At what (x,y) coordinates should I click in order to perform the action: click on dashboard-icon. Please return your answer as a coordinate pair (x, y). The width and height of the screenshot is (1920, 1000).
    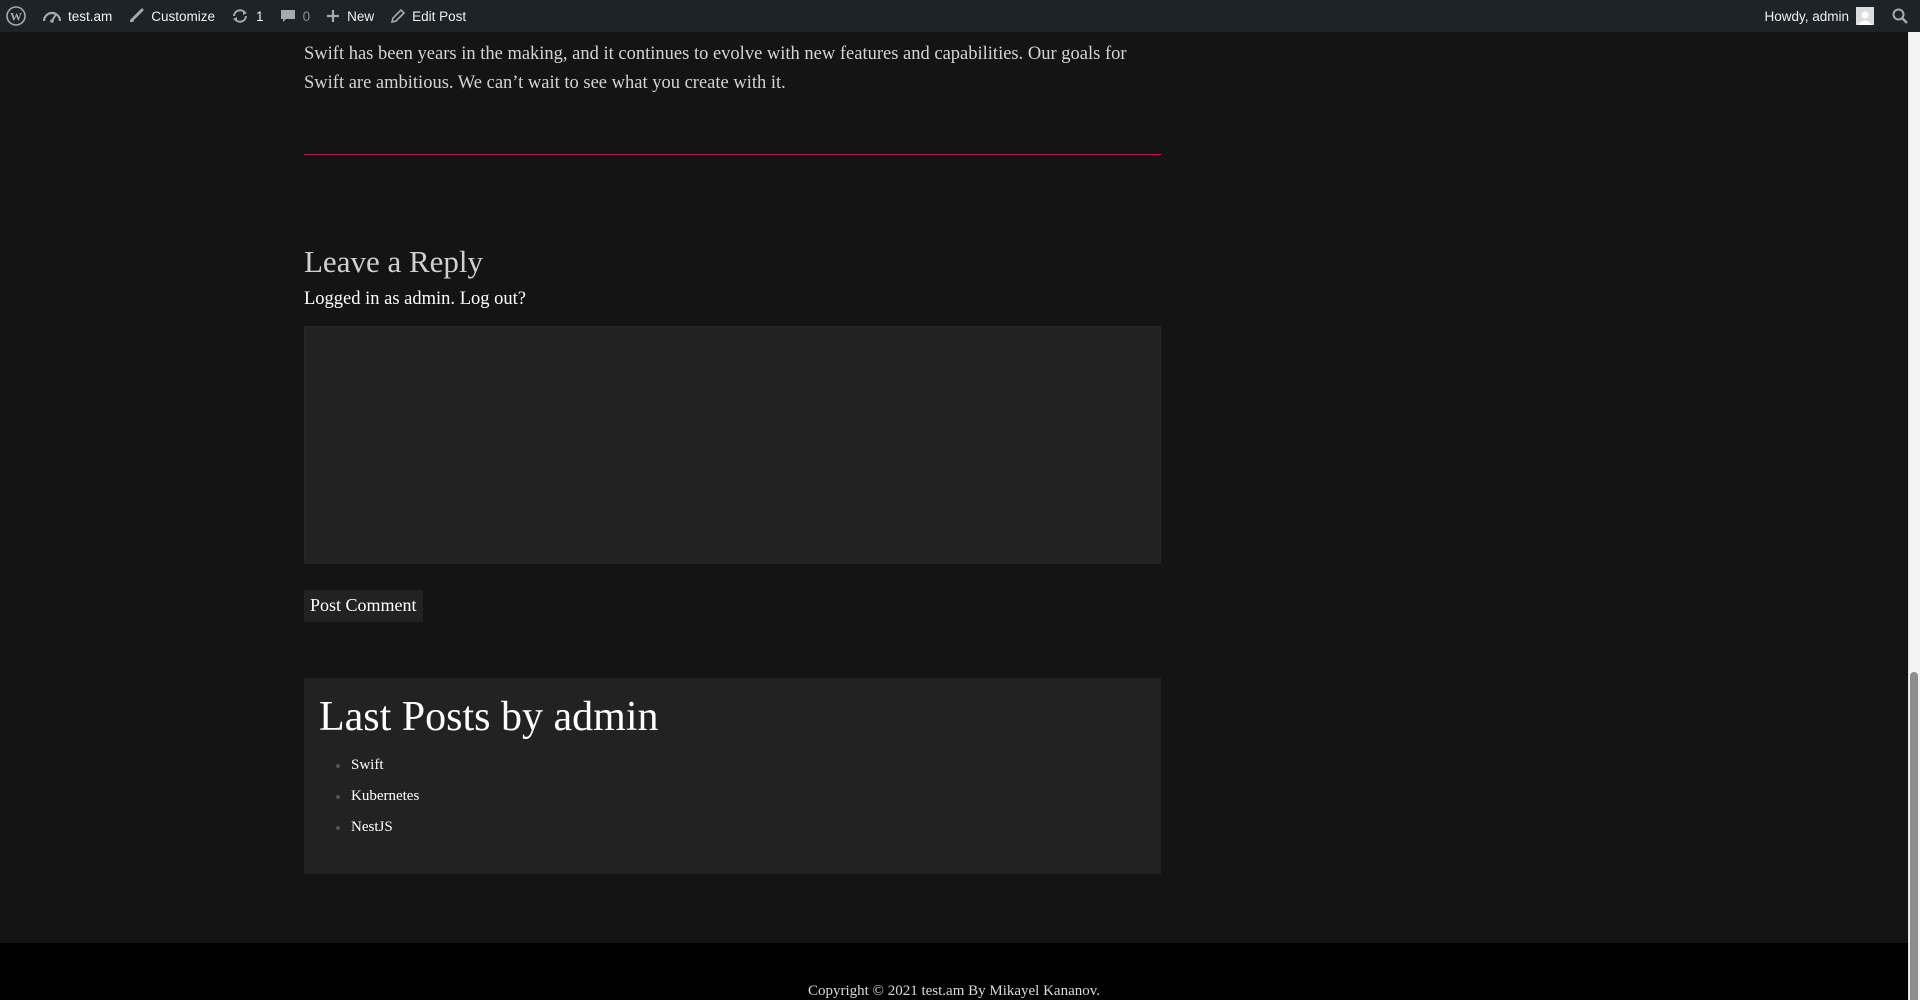
    Looking at the image, I should click on (52, 16).